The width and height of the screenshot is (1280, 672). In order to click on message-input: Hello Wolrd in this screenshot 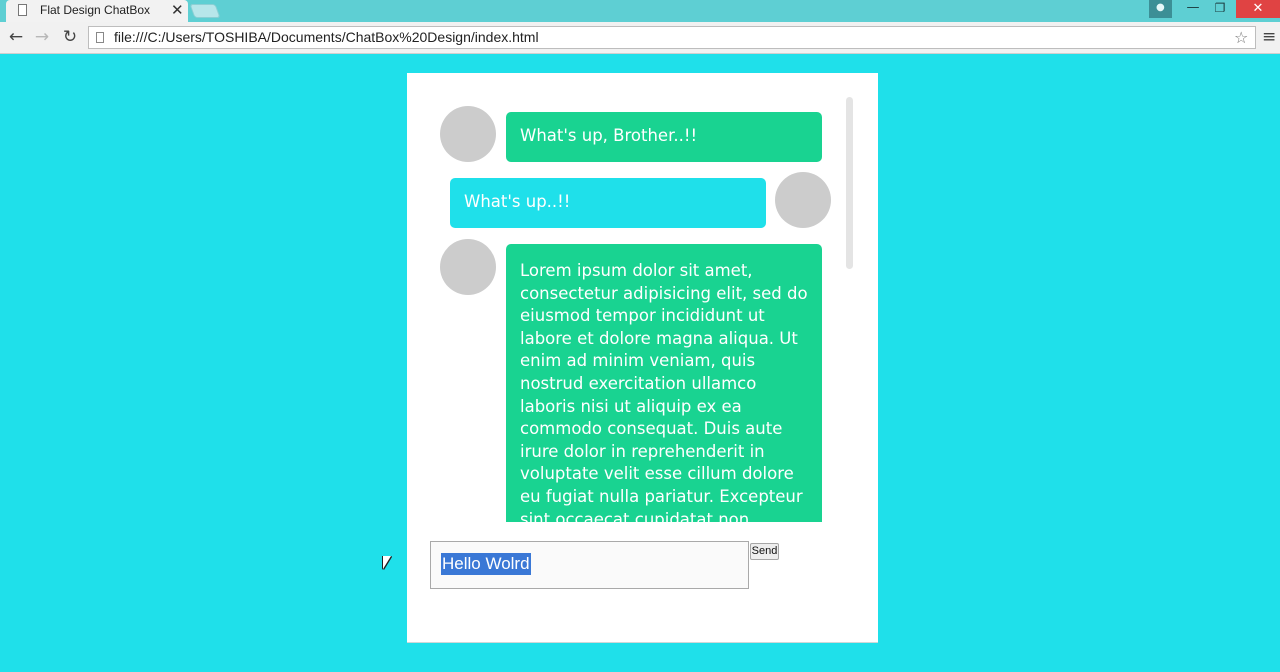, I will do `click(589, 565)`.